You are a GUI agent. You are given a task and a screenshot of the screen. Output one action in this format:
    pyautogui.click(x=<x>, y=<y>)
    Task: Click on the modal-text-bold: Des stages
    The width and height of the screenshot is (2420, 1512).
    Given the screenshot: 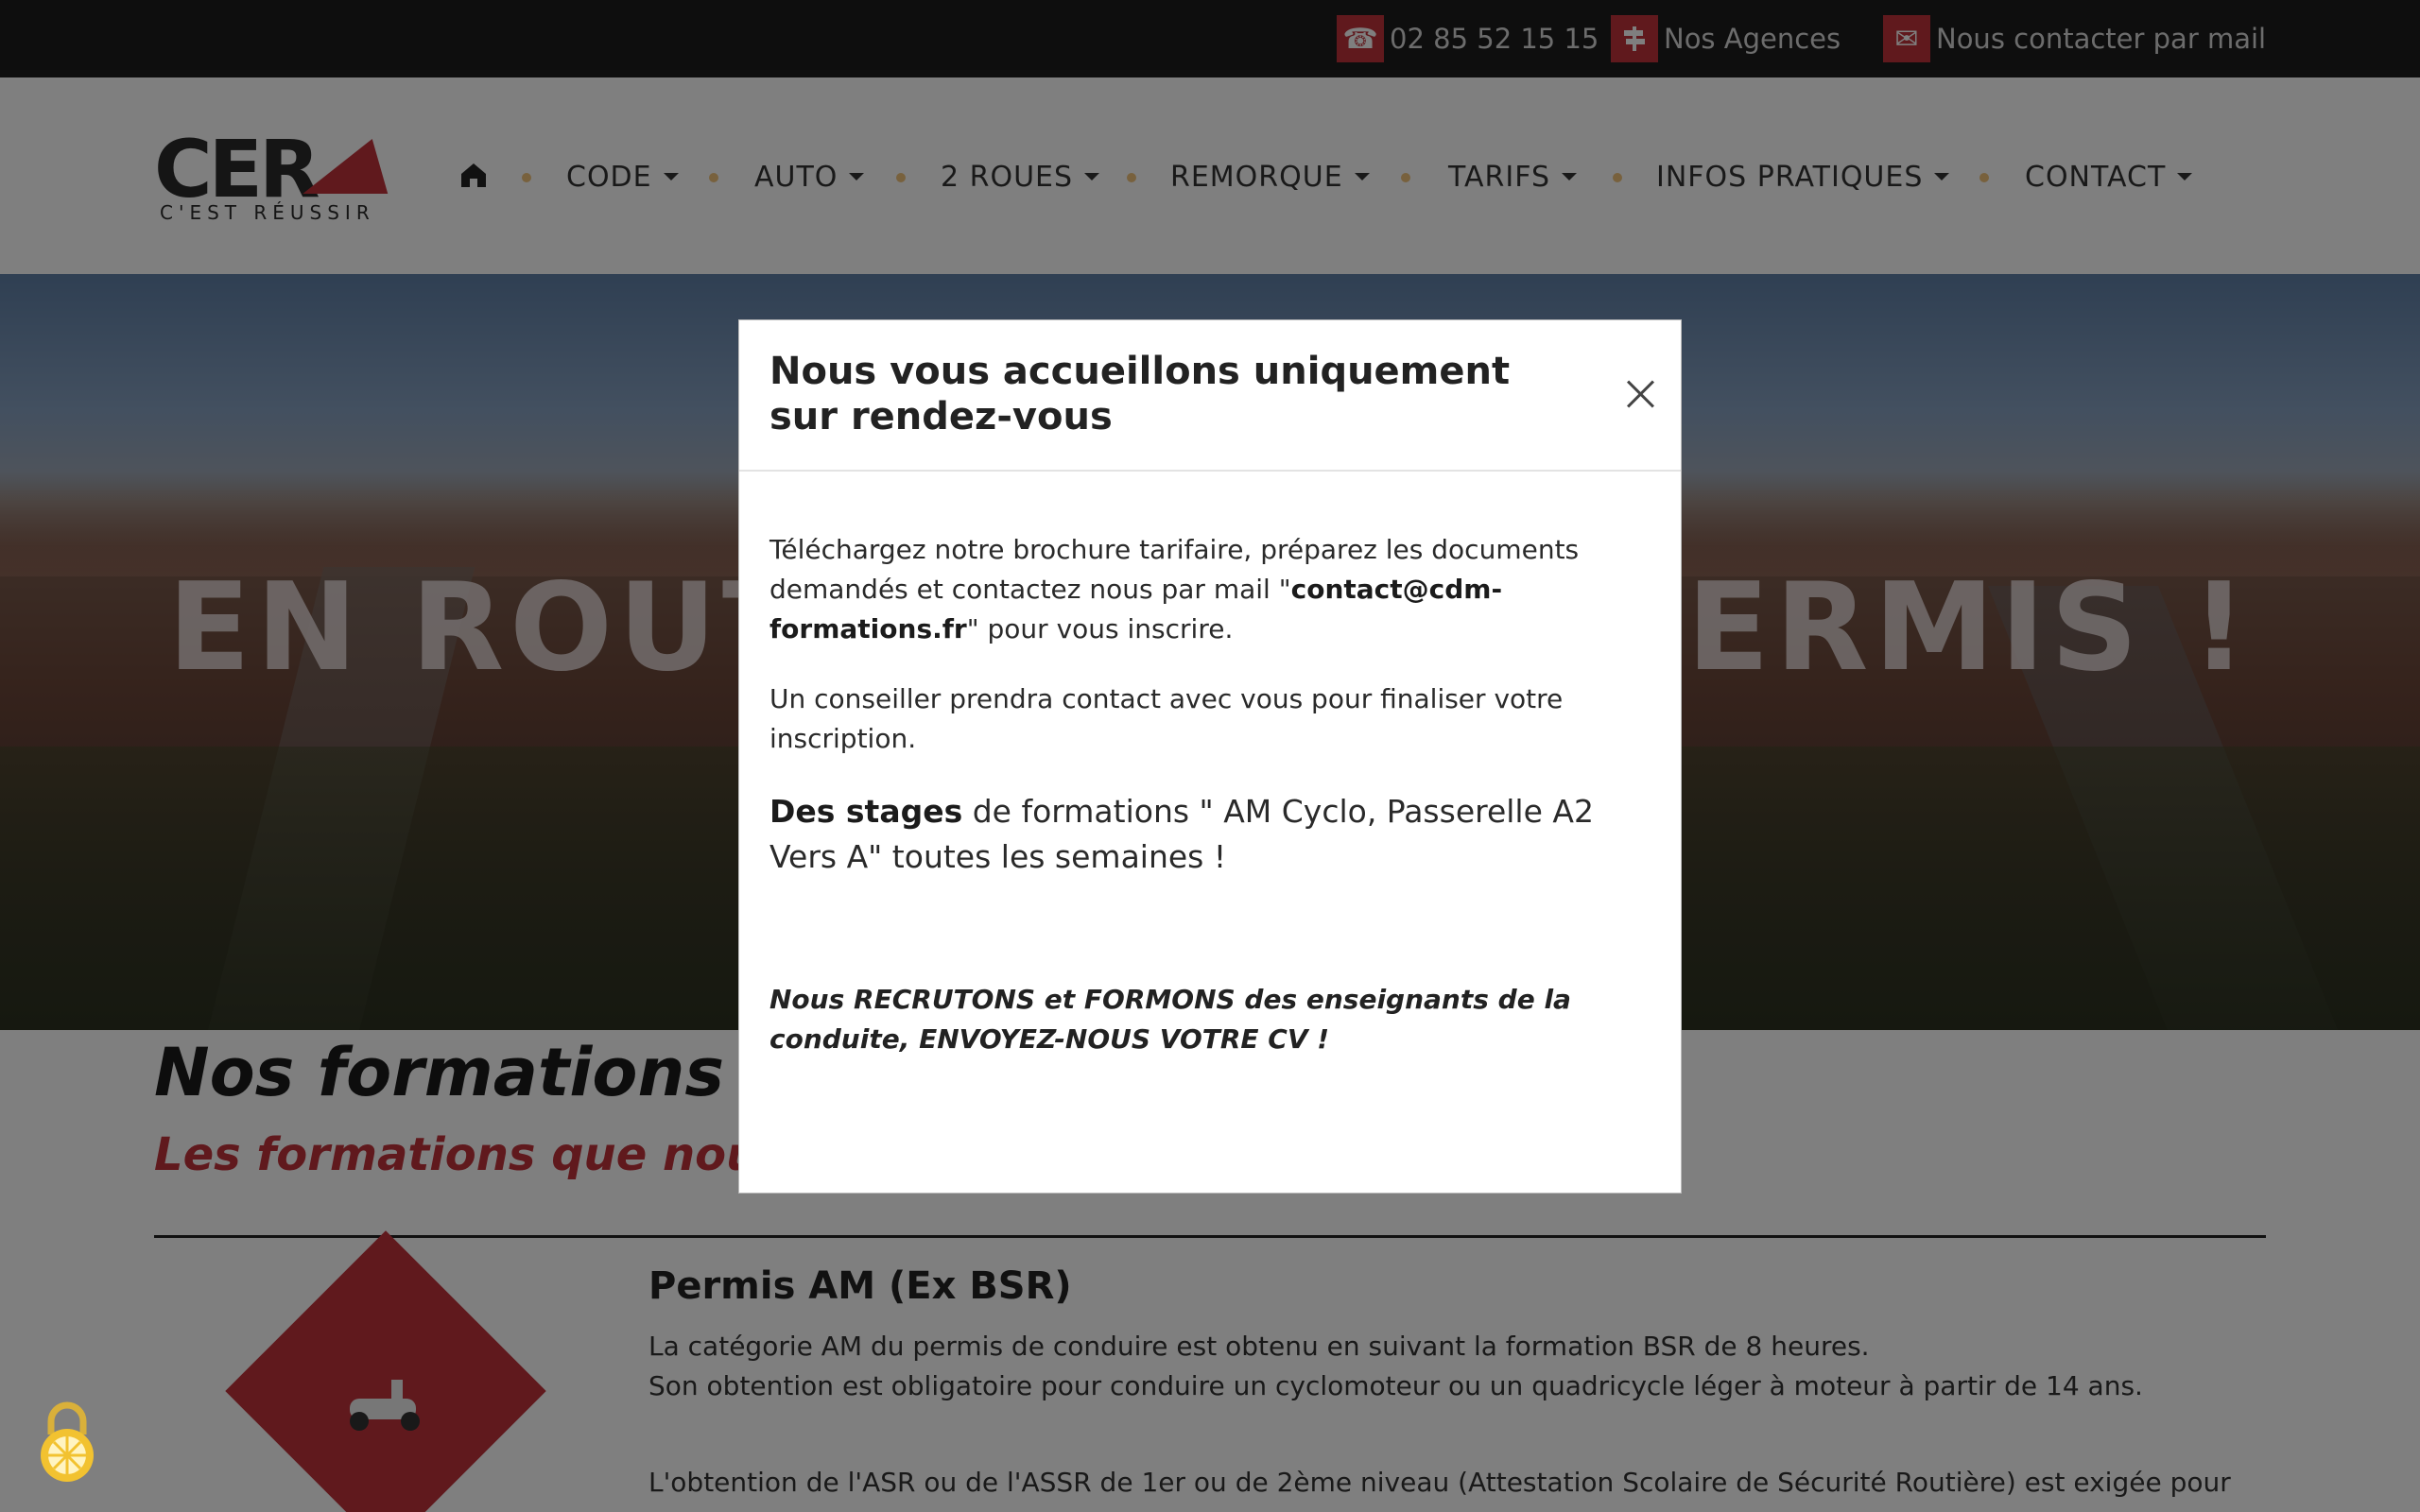 What is the action you would take?
    pyautogui.click(x=866, y=811)
    